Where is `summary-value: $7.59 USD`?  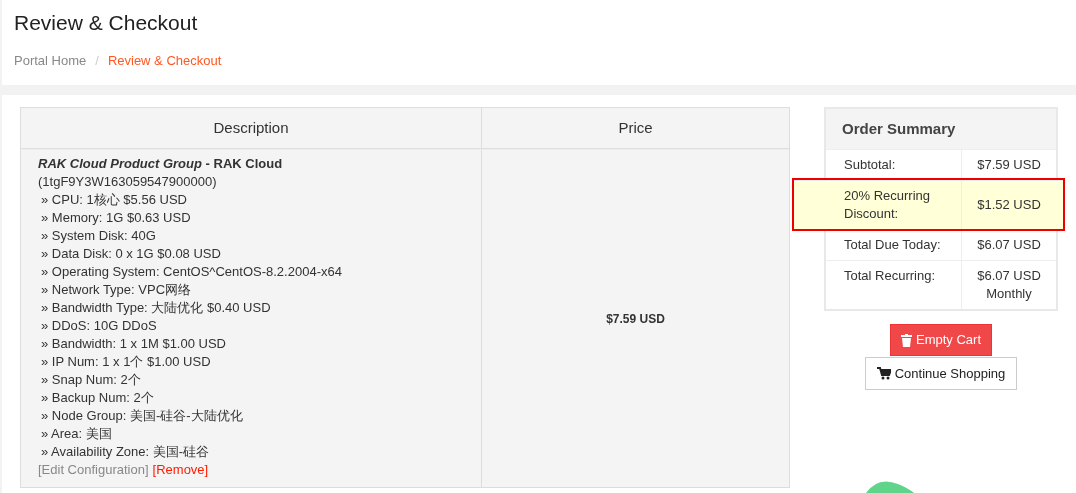 summary-value: $7.59 USD is located at coordinates (1009, 165).